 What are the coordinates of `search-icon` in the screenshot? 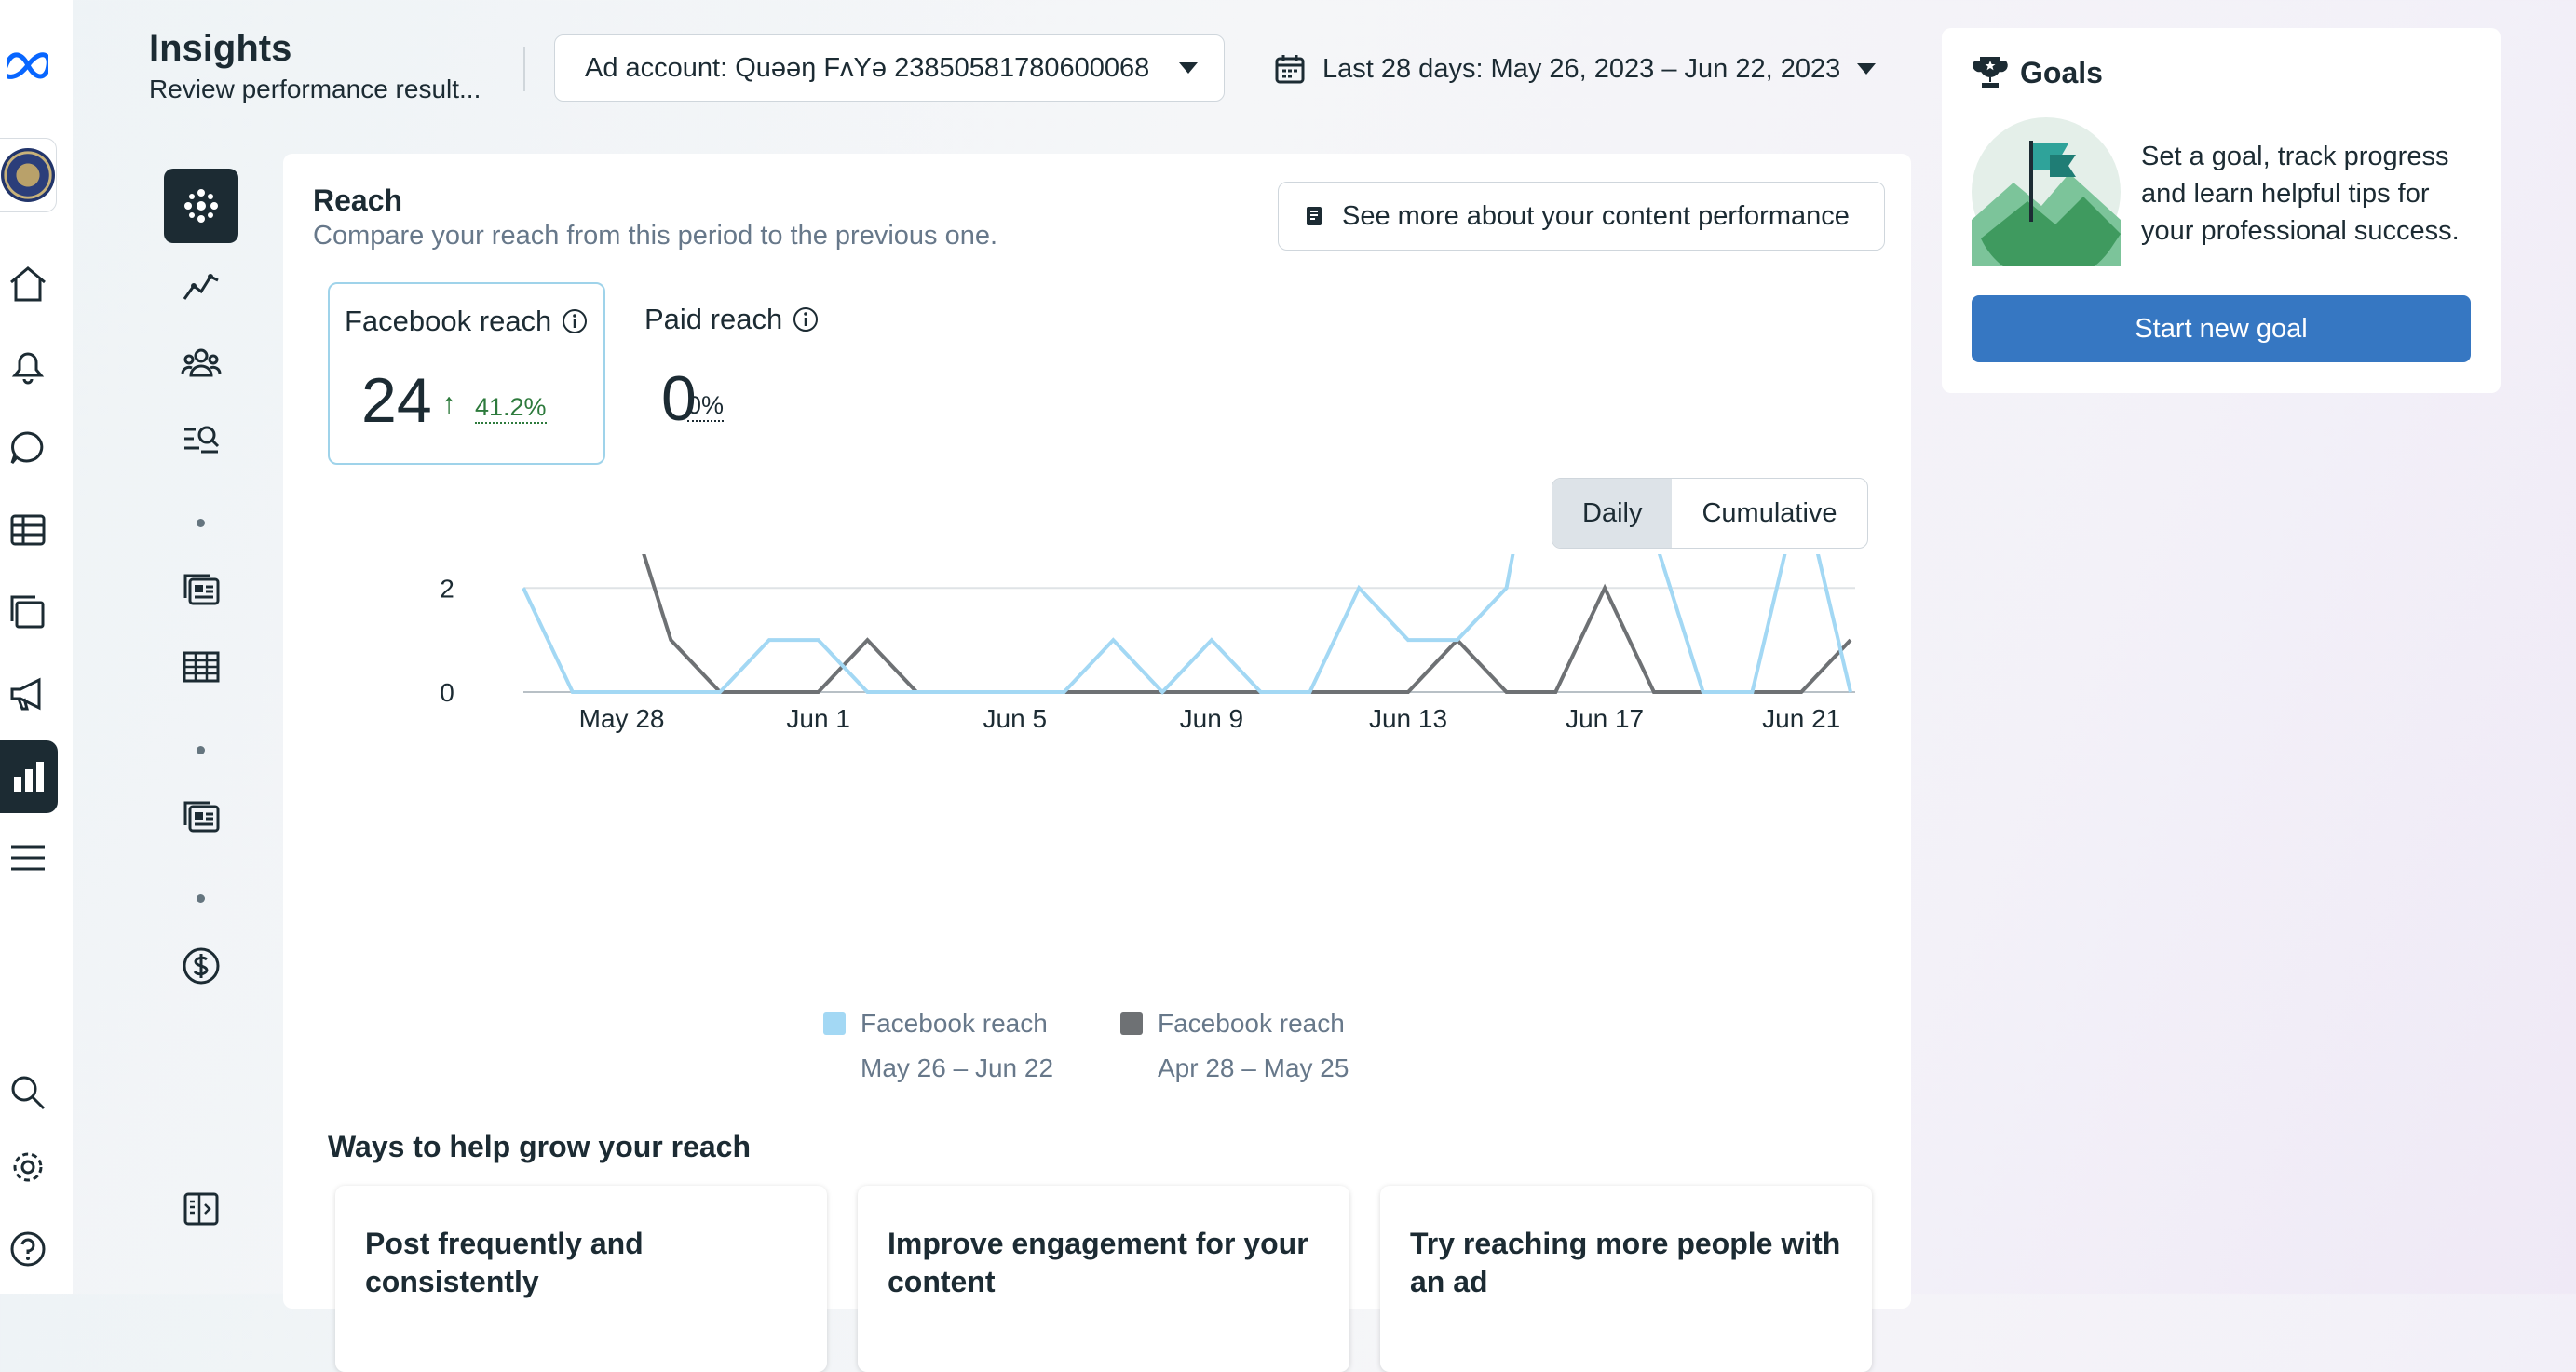 It's located at (28, 1093).